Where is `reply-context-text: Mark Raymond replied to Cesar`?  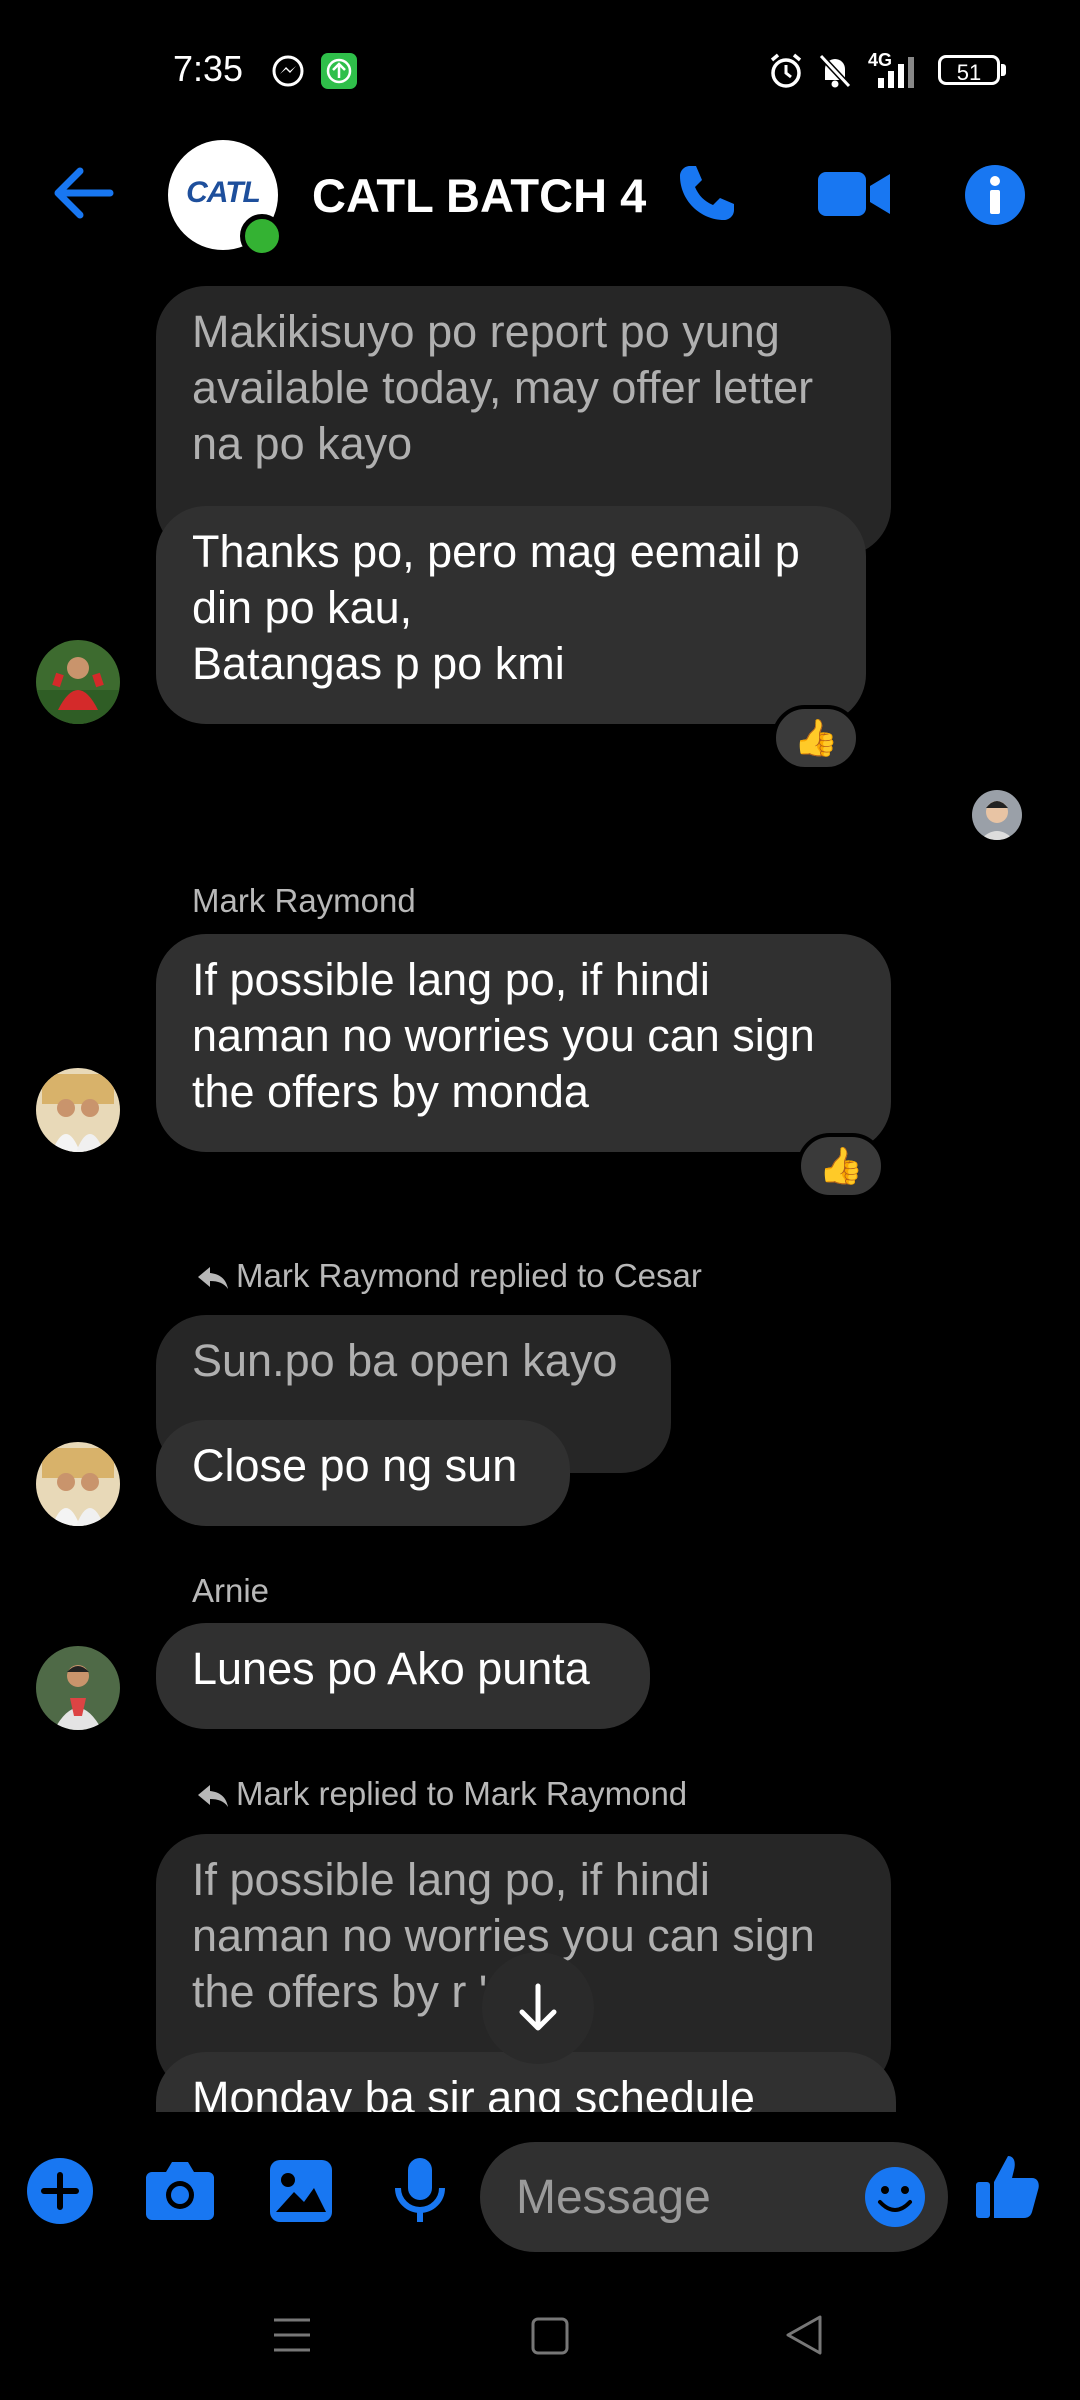
reply-context-text: Mark Raymond replied to Cesar is located at coordinates (469, 1275).